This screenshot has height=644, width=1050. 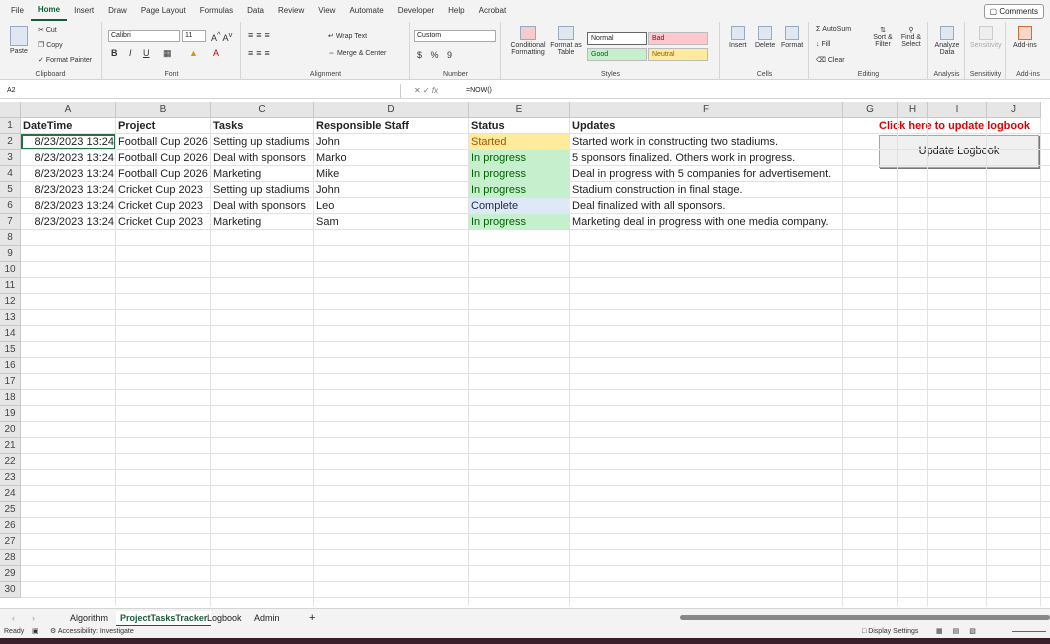 I want to click on menu-file: File, so click(x=17, y=11).